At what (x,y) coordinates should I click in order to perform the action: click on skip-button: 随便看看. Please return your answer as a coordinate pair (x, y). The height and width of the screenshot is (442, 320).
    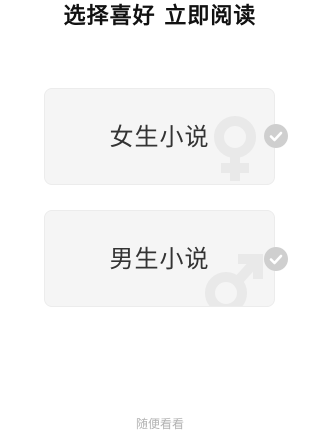
    Looking at the image, I should click on (160, 424).